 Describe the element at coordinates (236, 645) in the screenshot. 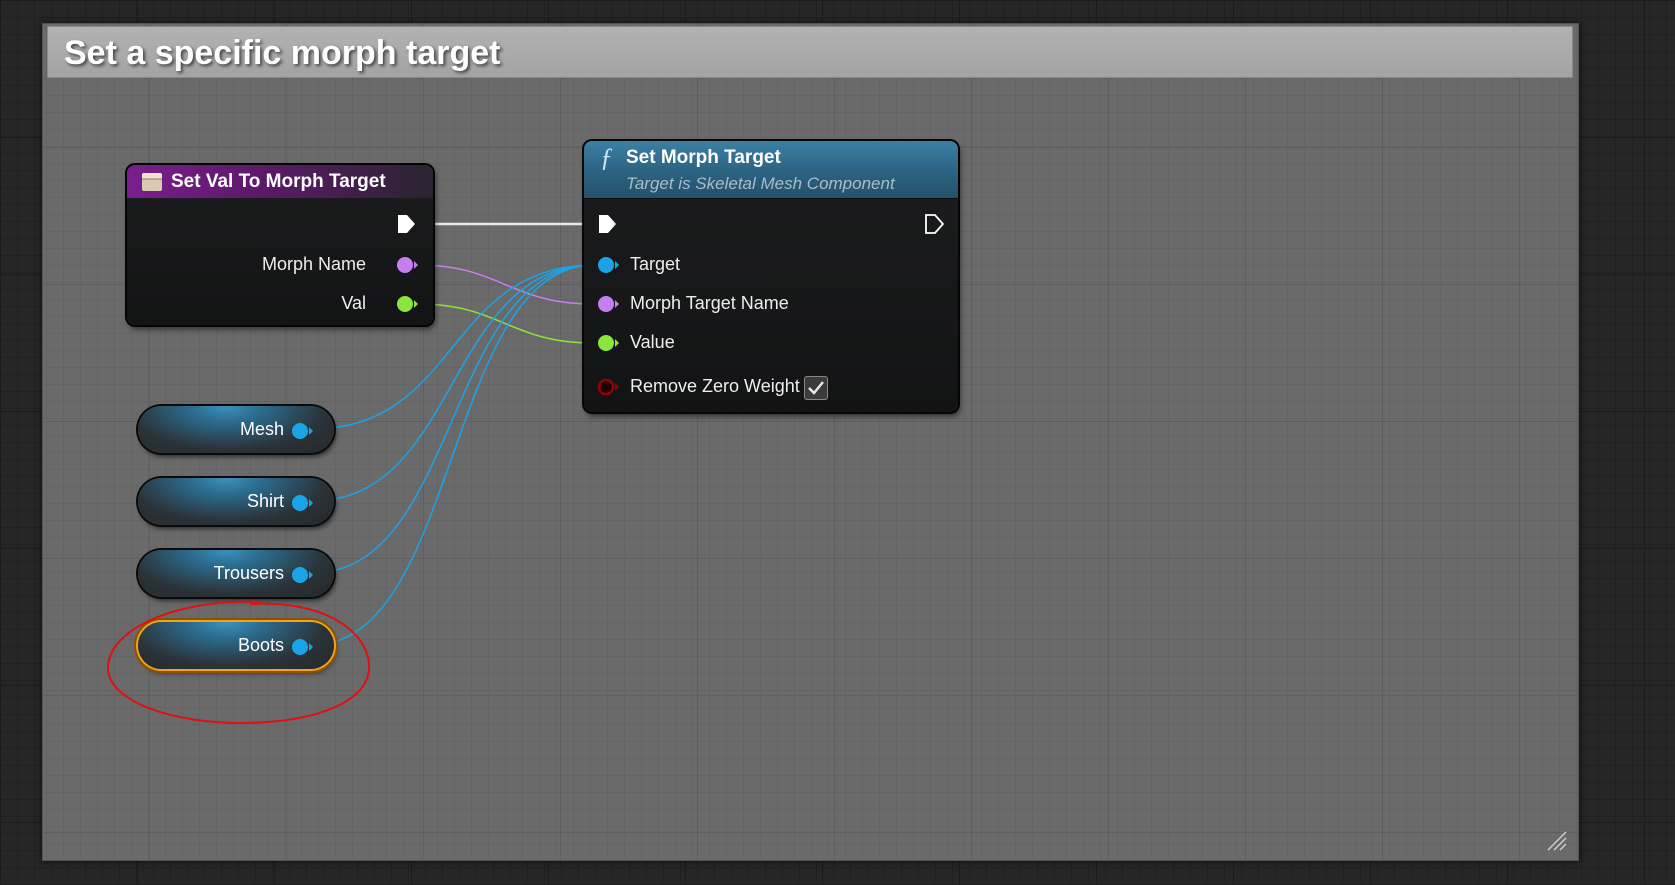

I see `variable-node-boots: Boots` at that location.